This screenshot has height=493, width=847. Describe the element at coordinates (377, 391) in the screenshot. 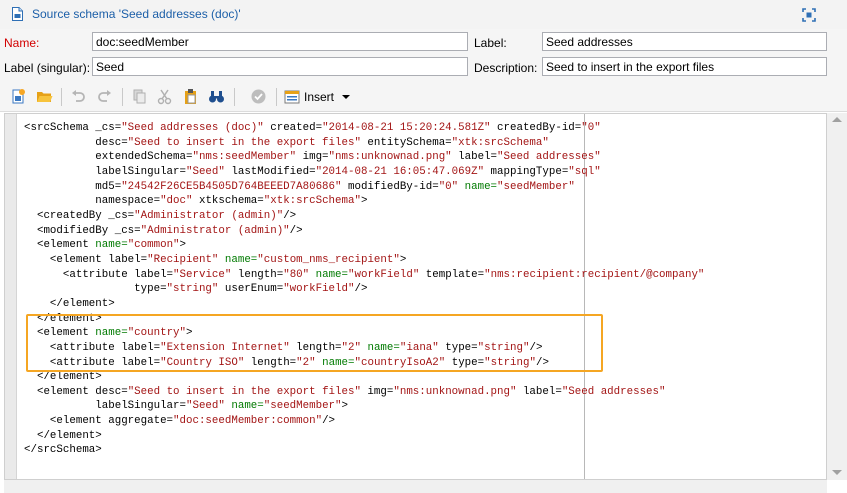

I see `code-token: img=` at that location.